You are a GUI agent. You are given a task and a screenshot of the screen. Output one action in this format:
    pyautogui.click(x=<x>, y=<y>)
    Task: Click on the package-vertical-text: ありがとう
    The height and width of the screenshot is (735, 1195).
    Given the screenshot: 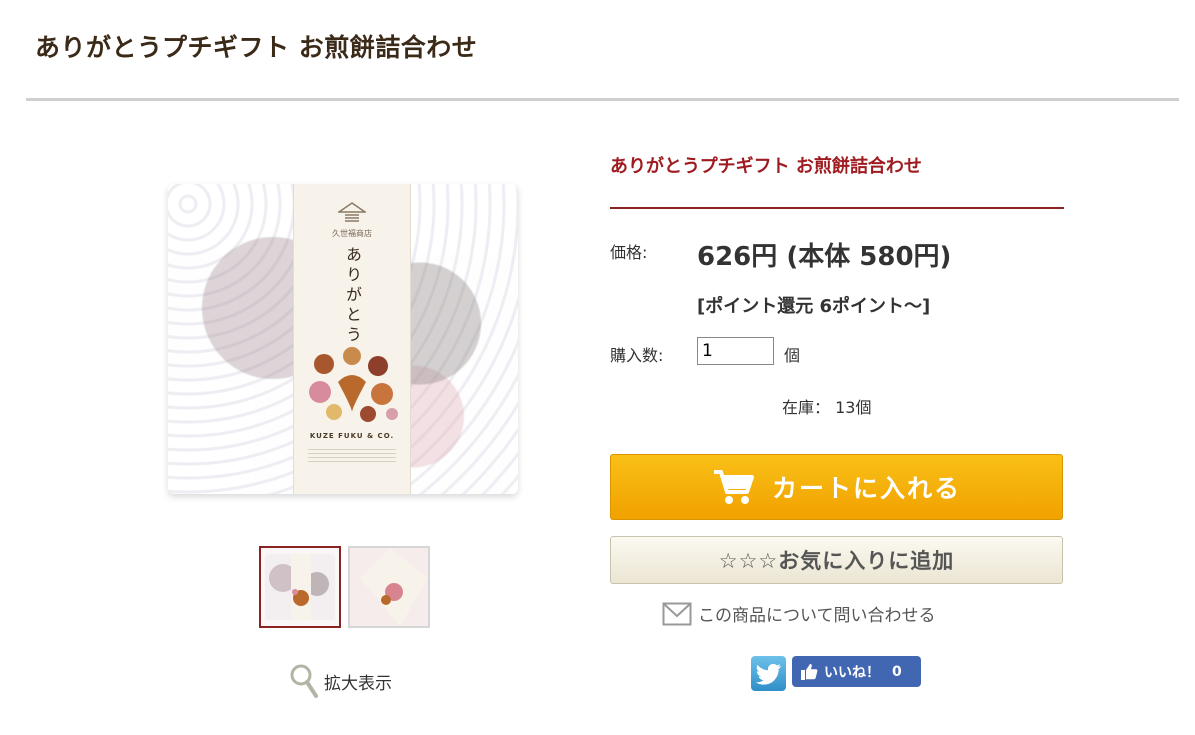 What is the action you would take?
    pyautogui.click(x=352, y=296)
    